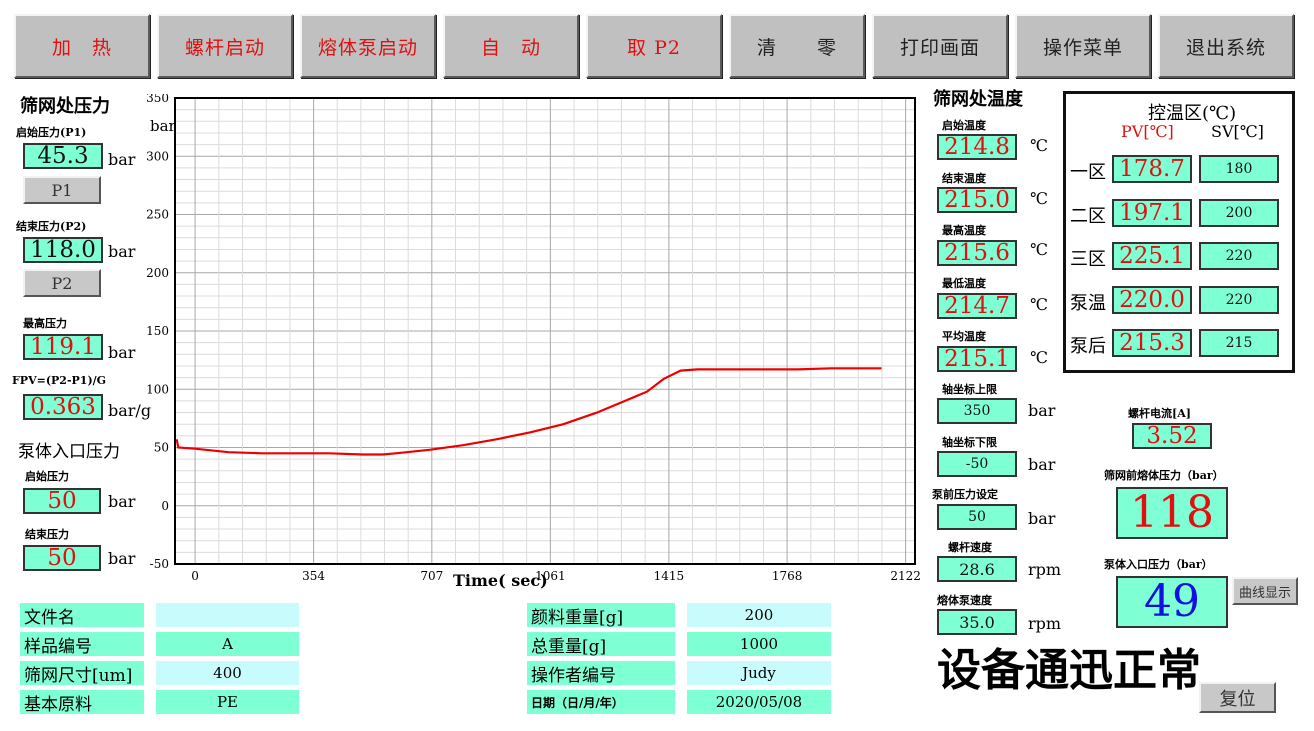  Describe the element at coordinates (759, 702) in the screenshot. I see `date-field: 2020/05/08` at that location.